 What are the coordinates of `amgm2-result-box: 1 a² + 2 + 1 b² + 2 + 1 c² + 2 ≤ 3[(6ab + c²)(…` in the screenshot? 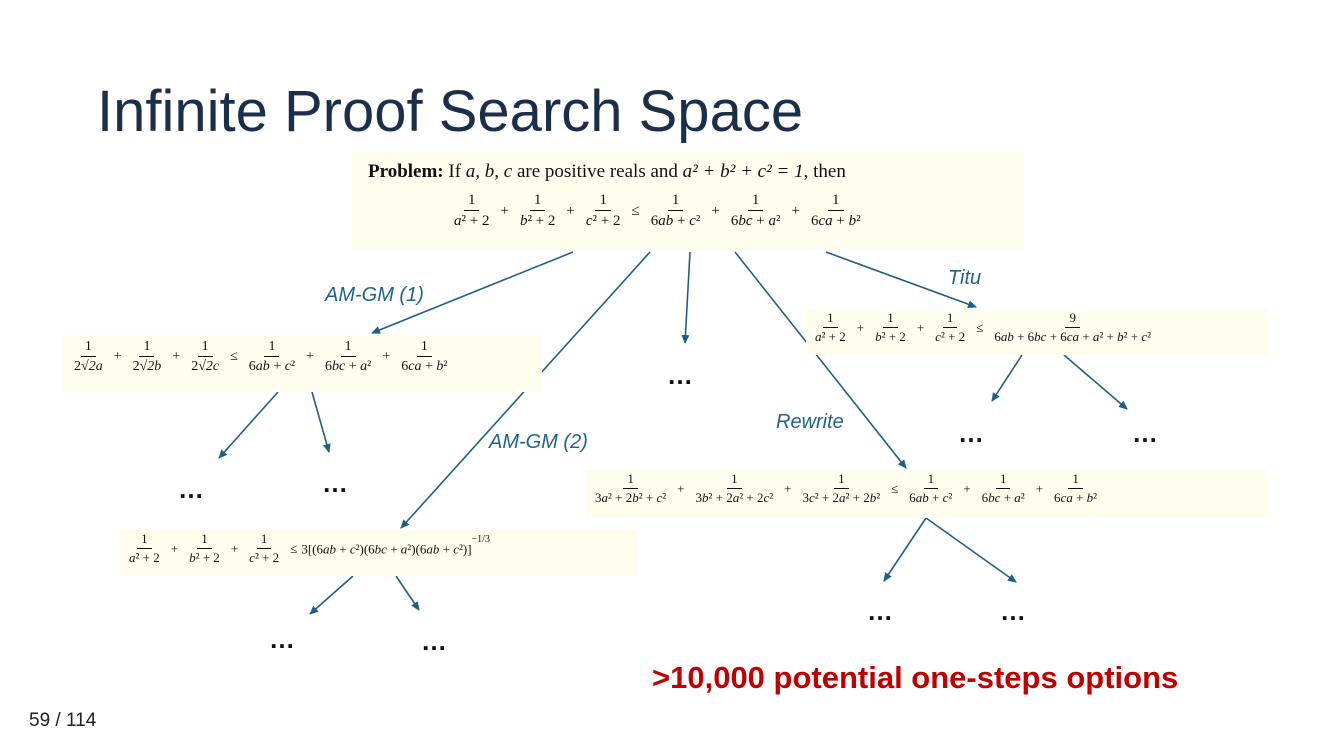 It's located at (379, 553).